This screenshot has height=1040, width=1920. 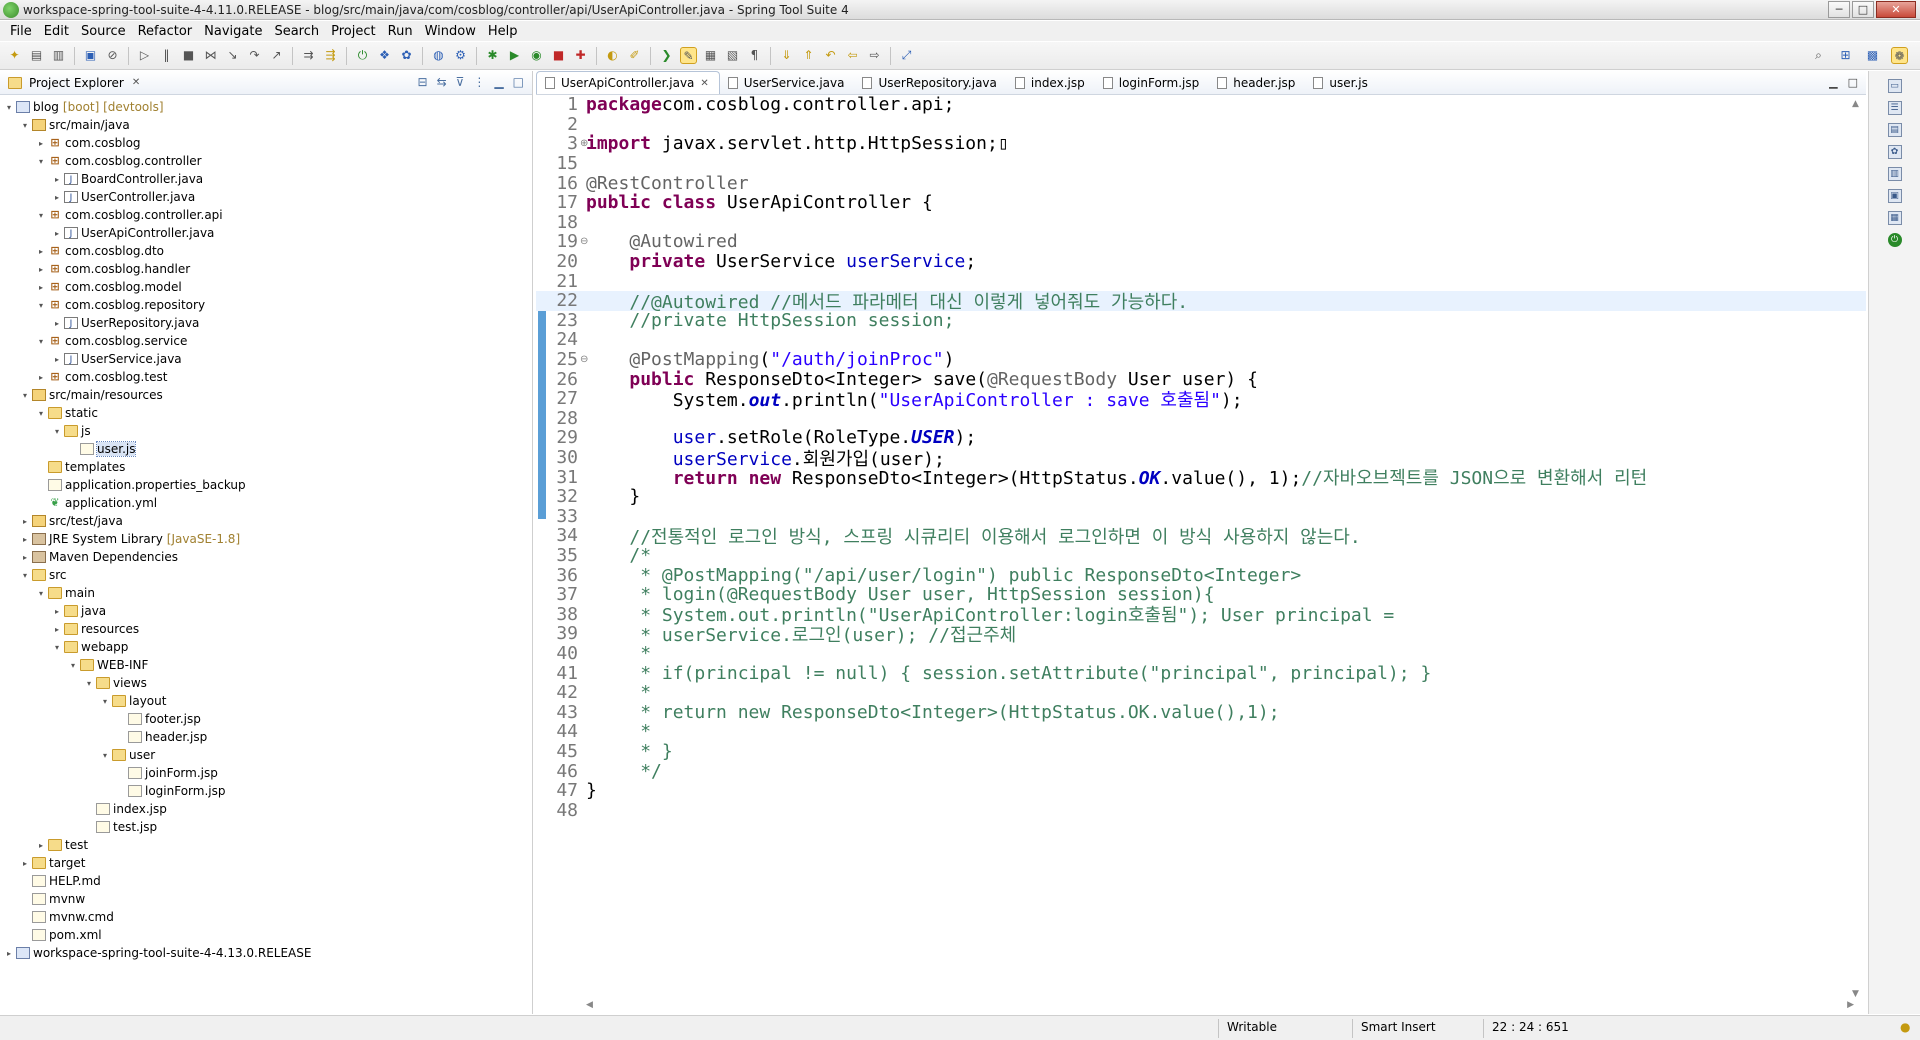 What do you see at coordinates (266, 269) in the screenshot?
I see `tree-item: ▸ ⊞ com.cosblog.handler` at bounding box center [266, 269].